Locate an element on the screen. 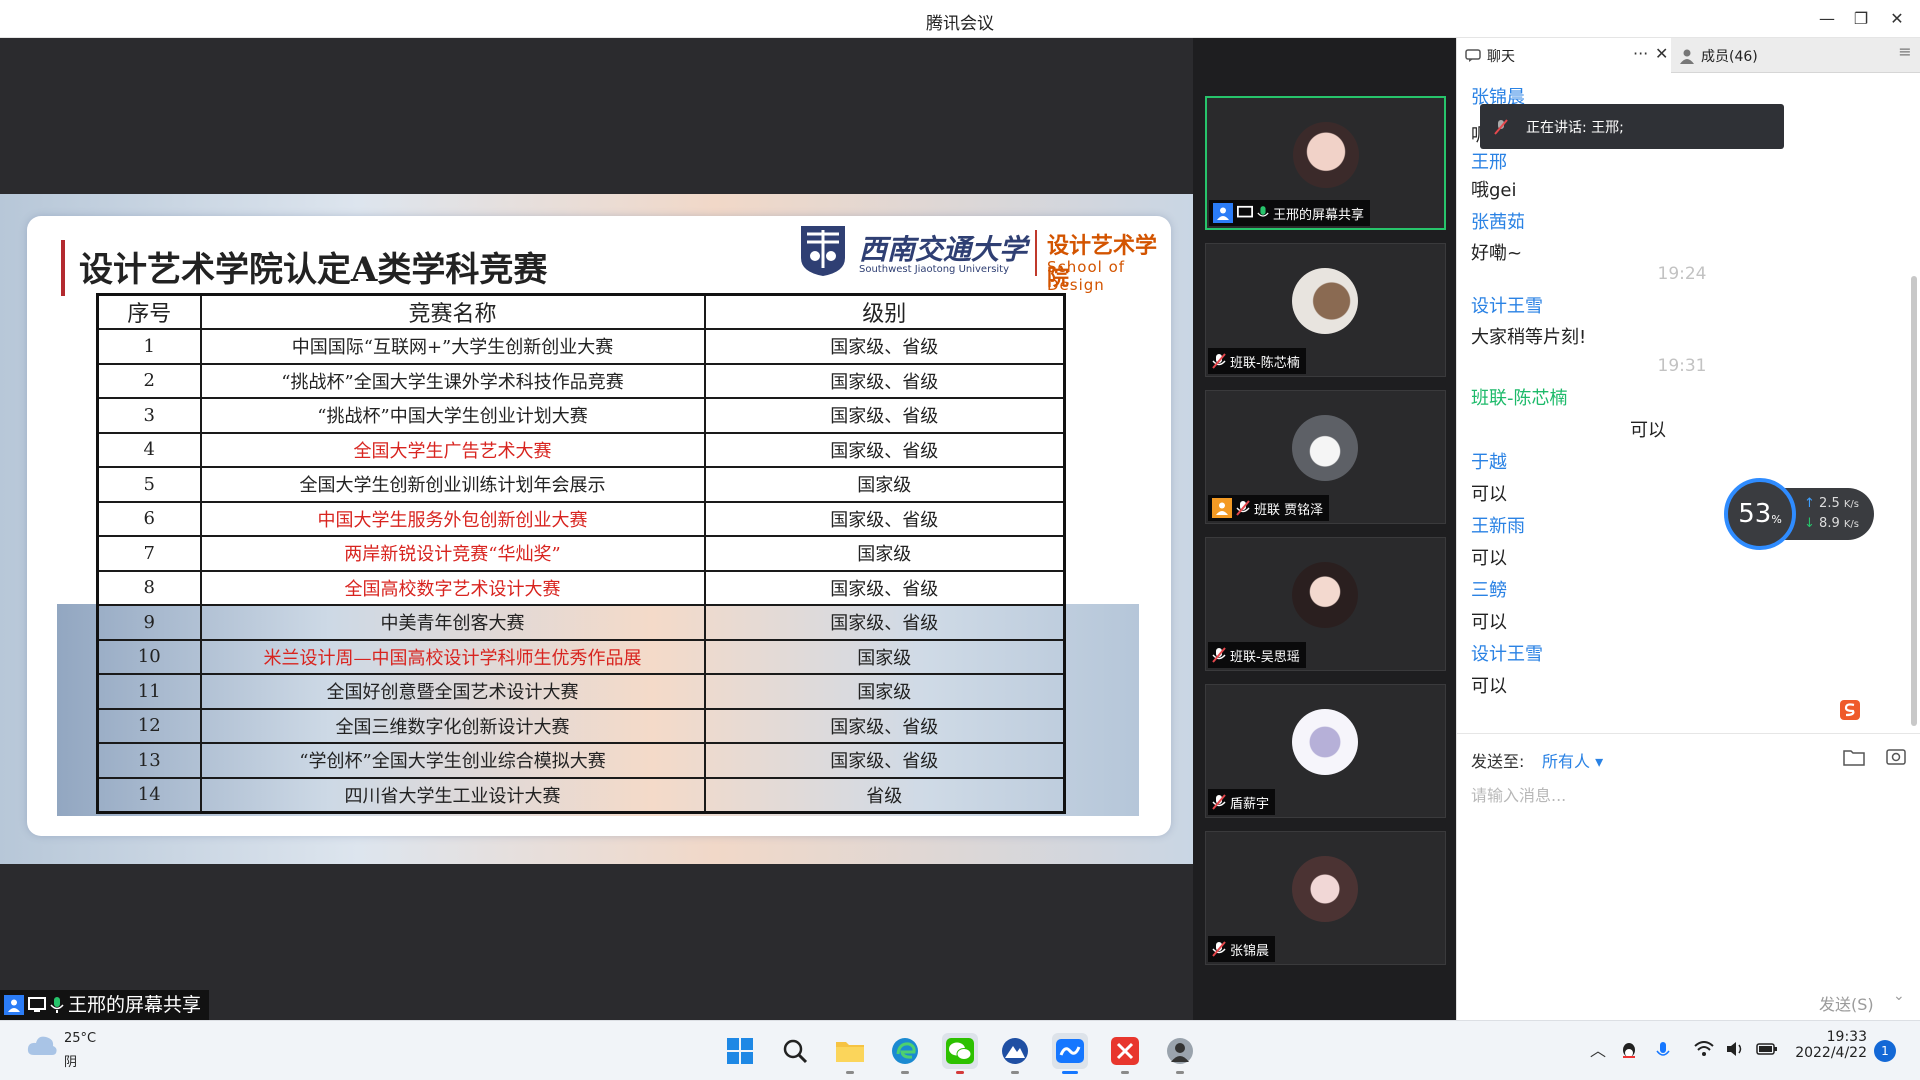  tray-chevron-up-icon: ︿ is located at coordinates (1598, 1049).